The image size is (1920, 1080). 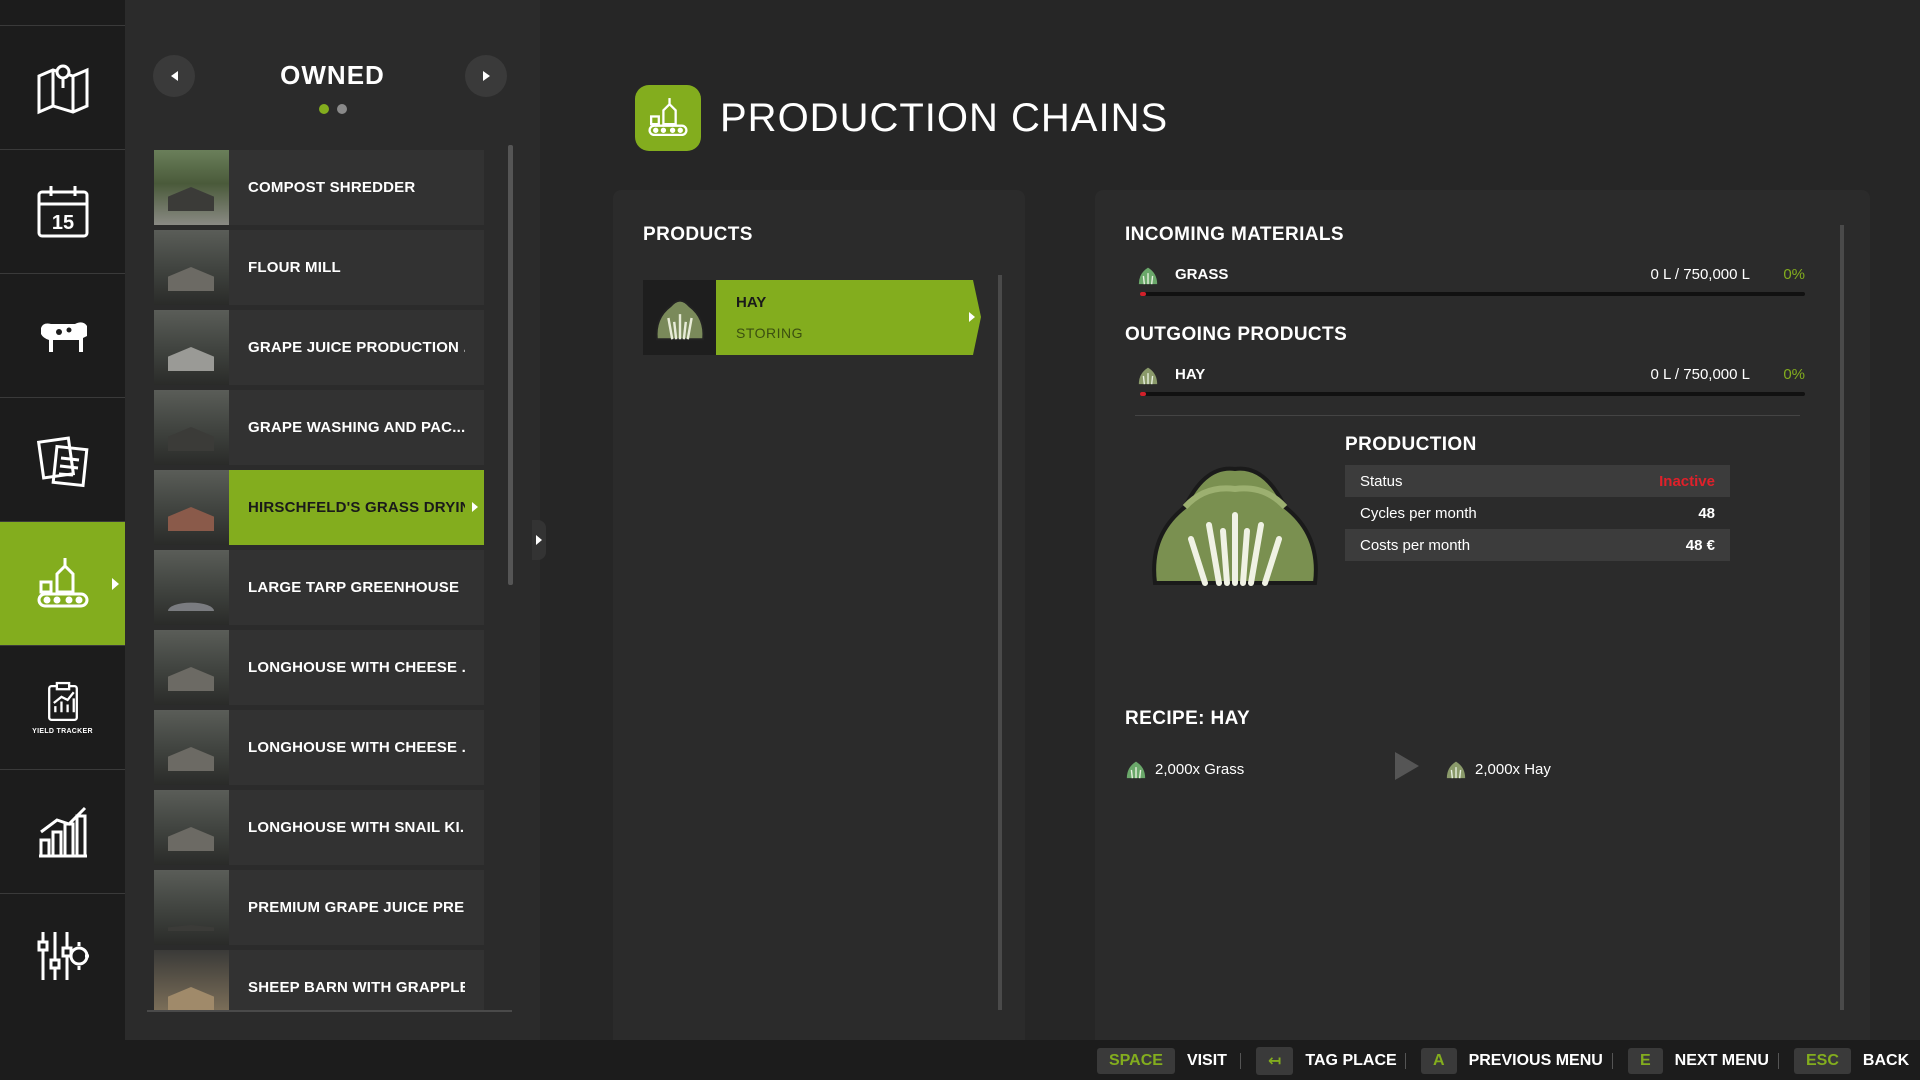 I want to click on grass-icon, so click(x=1148, y=276).